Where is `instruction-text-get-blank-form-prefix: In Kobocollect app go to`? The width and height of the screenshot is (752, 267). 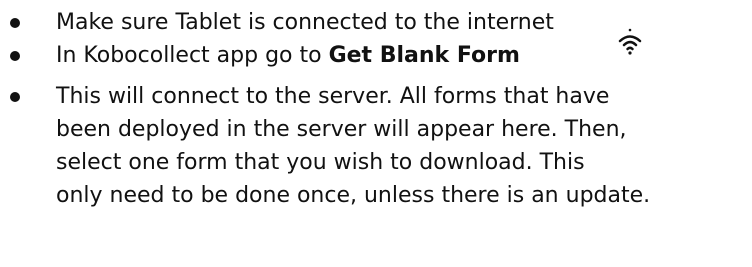 instruction-text-get-blank-form-prefix: In Kobocollect app go to is located at coordinates (192, 55).